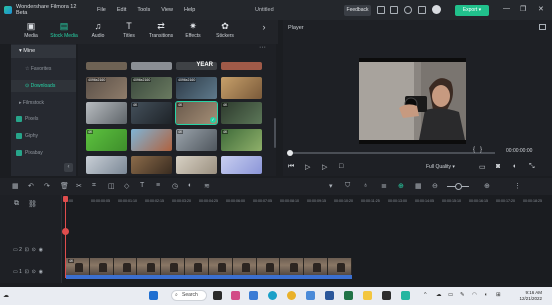 The width and height of the screenshot is (552, 305). Describe the element at coordinates (348, 295) in the screenshot. I see `excel-icon` at that location.